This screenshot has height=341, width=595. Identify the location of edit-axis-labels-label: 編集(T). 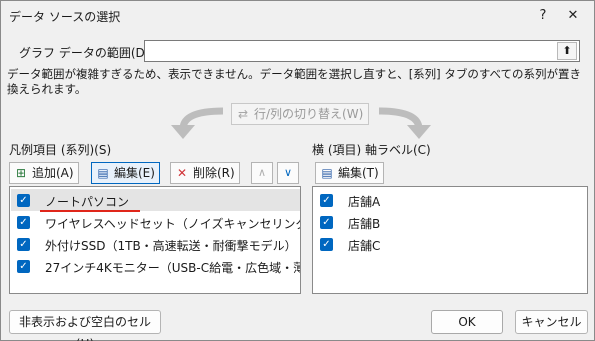
(358, 173).